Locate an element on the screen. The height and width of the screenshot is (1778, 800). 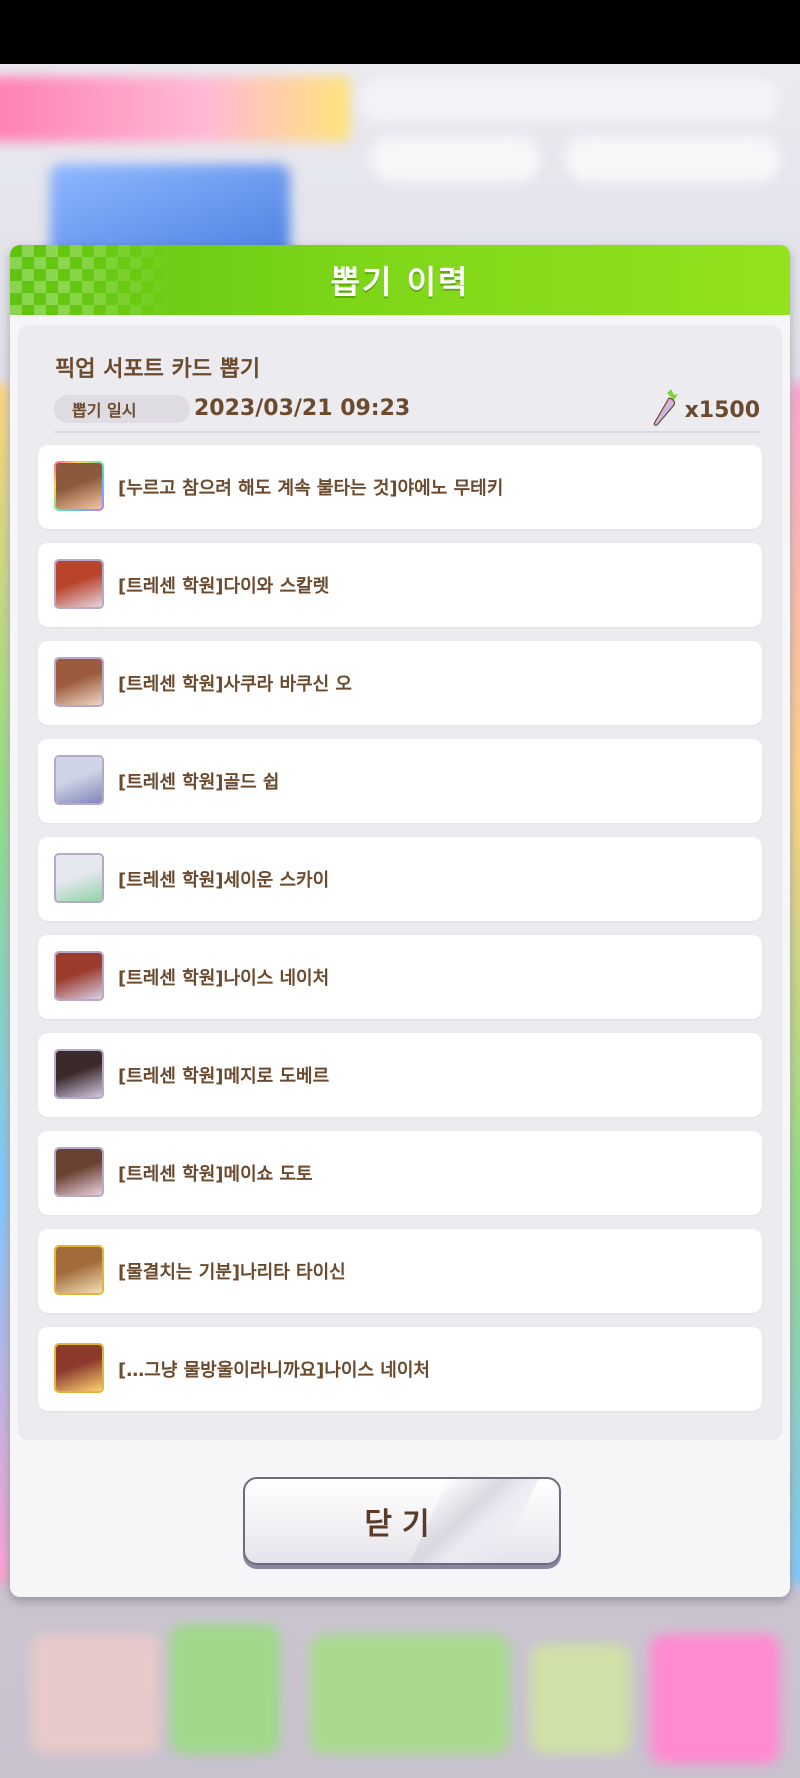
card-name: […그냥 물방울이라니까요]나이스 네이처 is located at coordinates (274, 1370).